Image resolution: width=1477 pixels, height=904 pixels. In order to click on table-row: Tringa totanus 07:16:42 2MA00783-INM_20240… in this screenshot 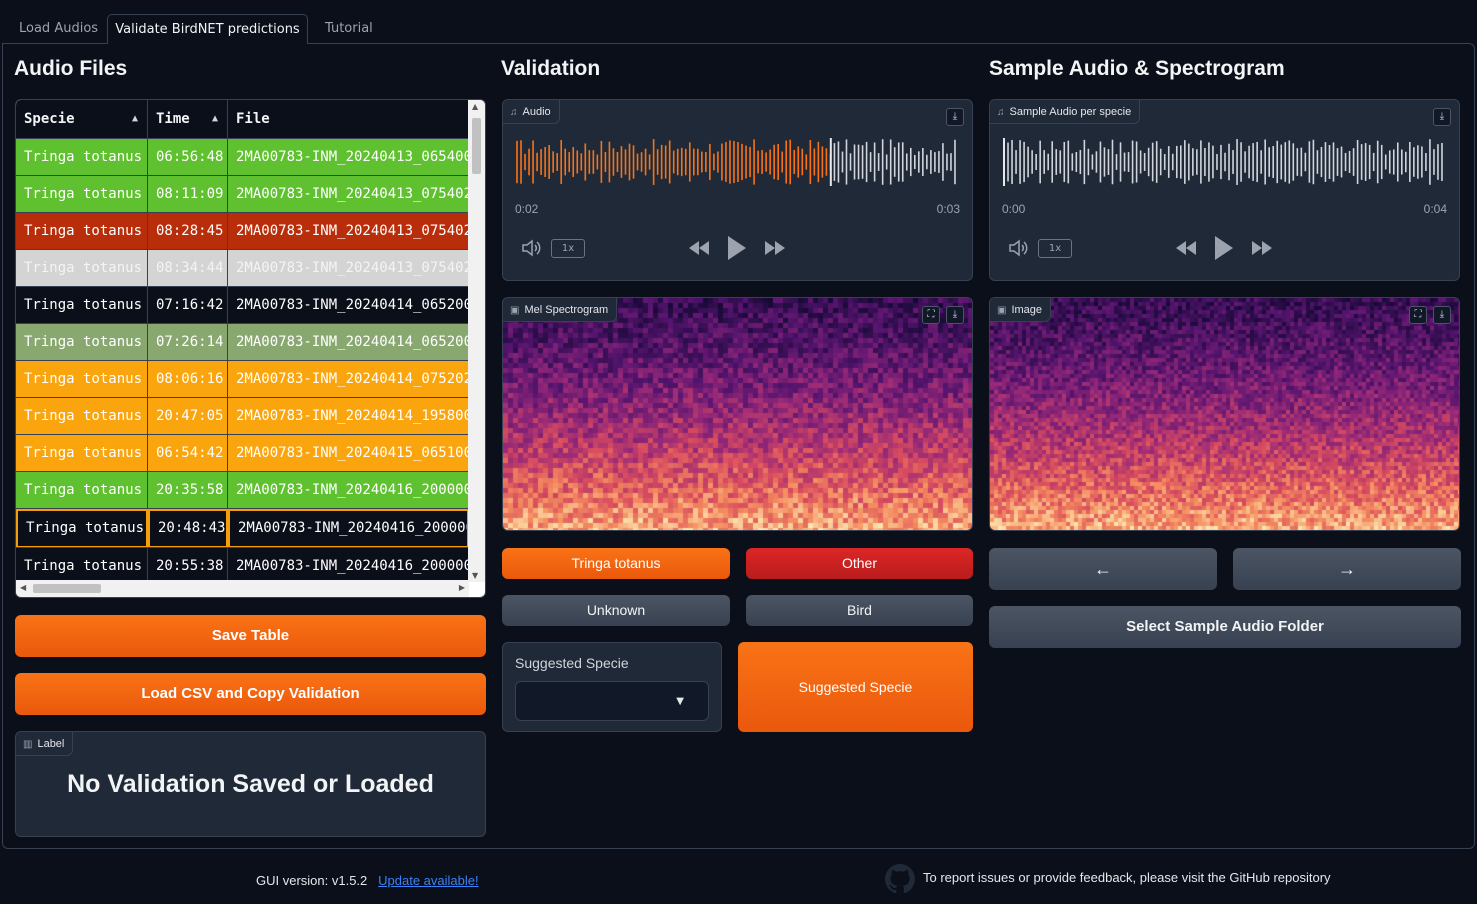, I will do `click(242, 304)`.